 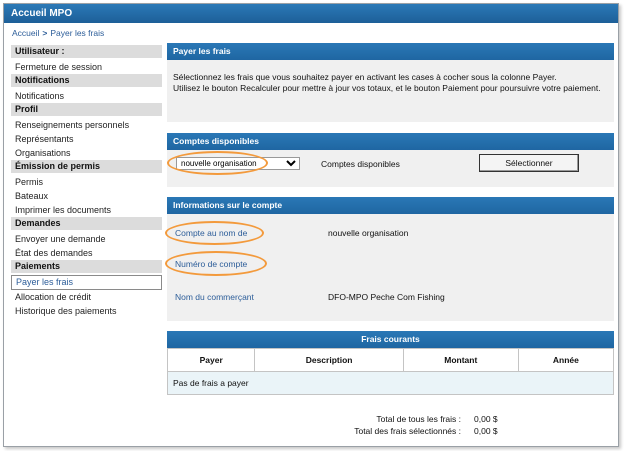 What do you see at coordinates (211, 360) in the screenshot?
I see `column-header-pay: Payer` at bounding box center [211, 360].